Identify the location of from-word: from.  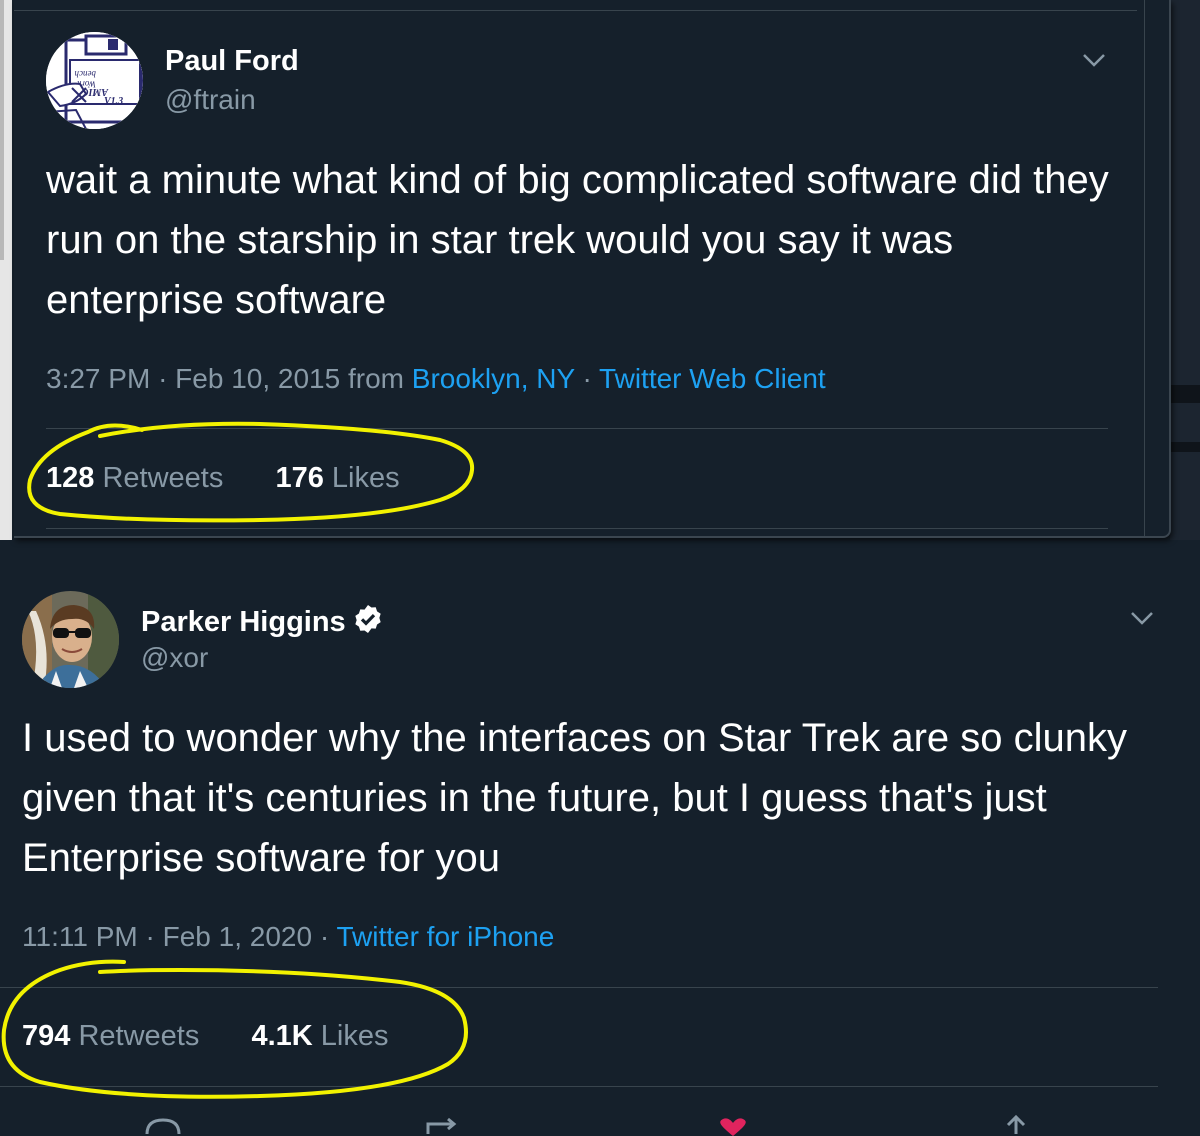
(375, 378).